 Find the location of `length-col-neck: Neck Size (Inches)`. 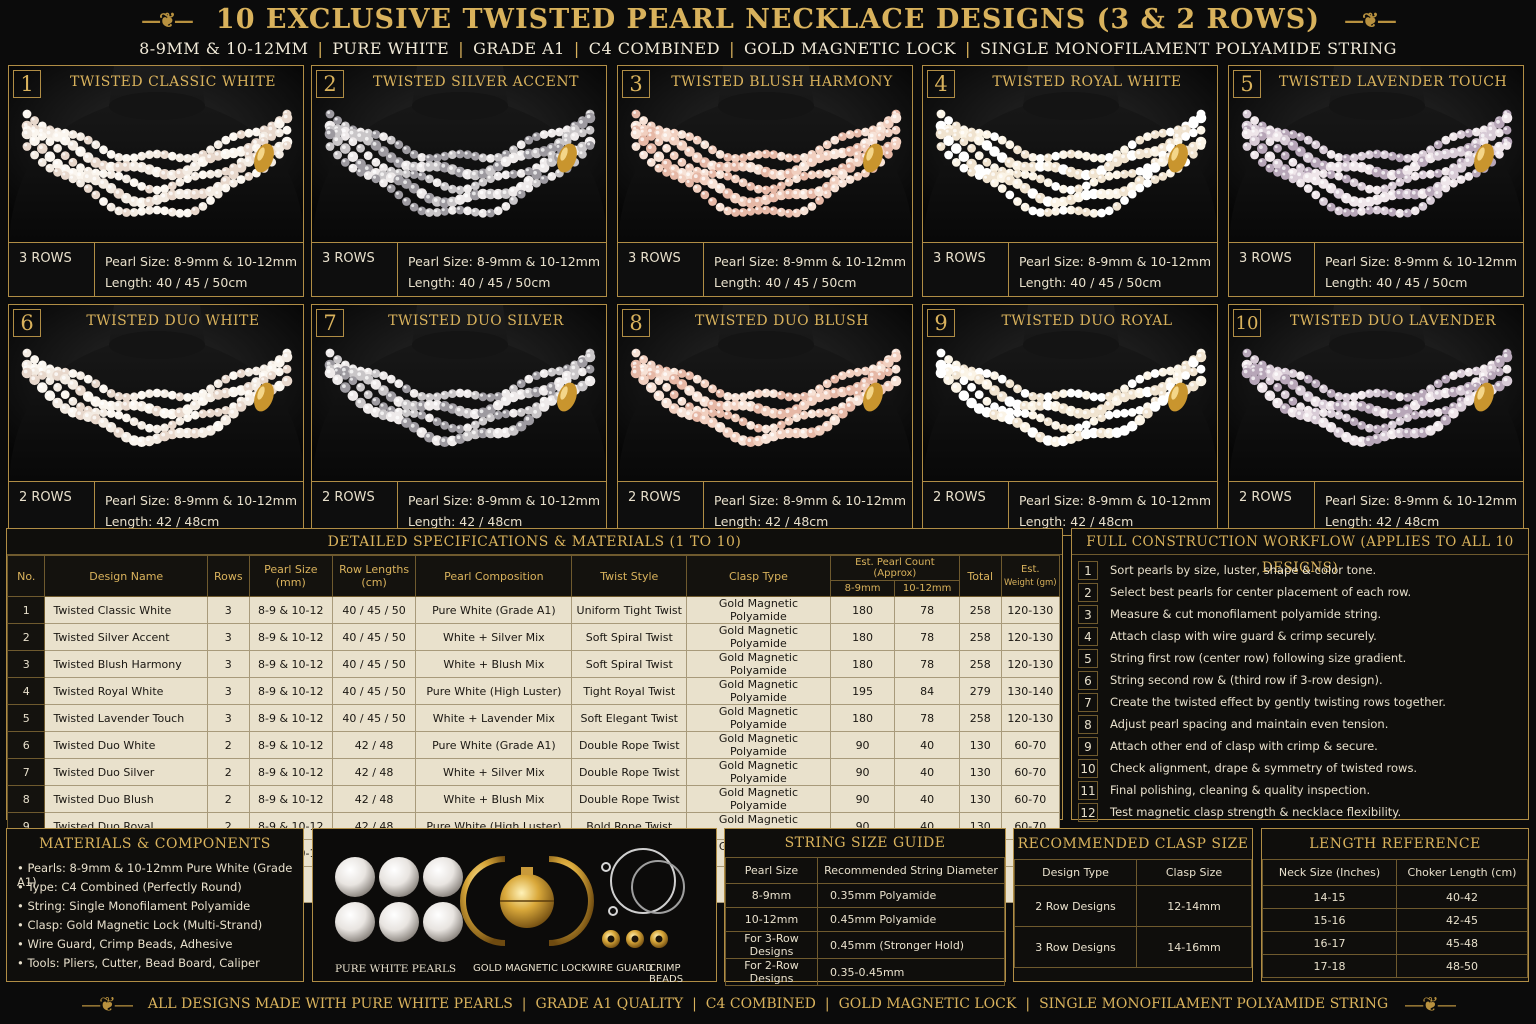

length-col-neck: Neck Size (Inches) is located at coordinates (1329, 872).